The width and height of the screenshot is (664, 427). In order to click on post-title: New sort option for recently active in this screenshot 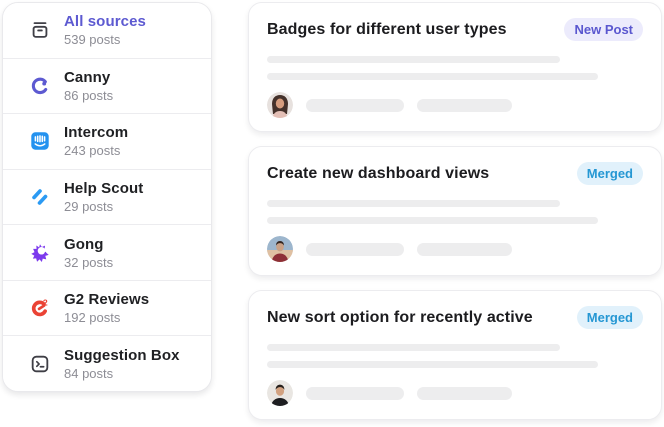, I will do `click(400, 317)`.